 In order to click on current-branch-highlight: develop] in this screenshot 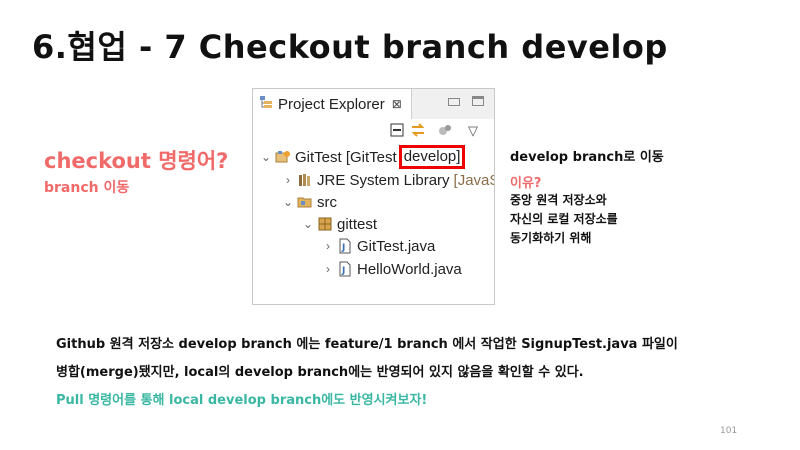, I will do `click(432, 157)`.